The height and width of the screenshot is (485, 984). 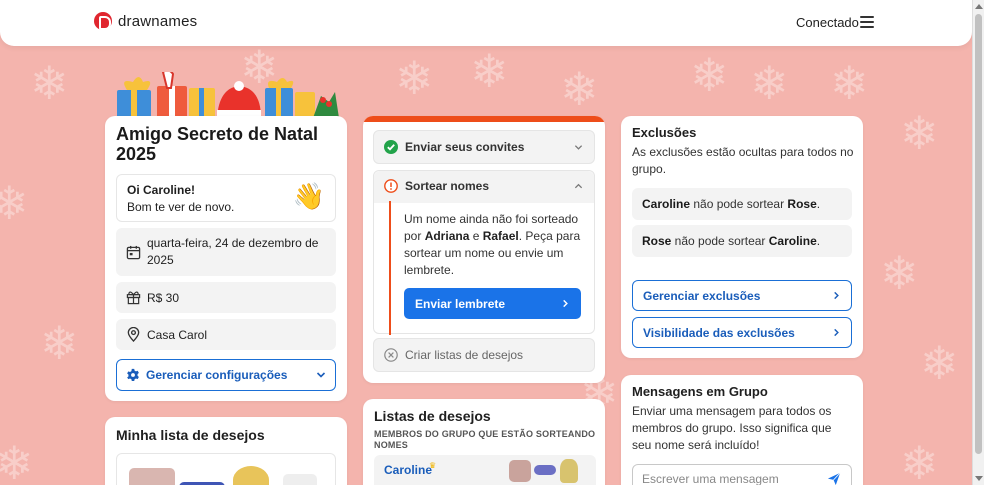 I want to click on member-wishlist-row: Caroline ♛, so click(x=485, y=470).